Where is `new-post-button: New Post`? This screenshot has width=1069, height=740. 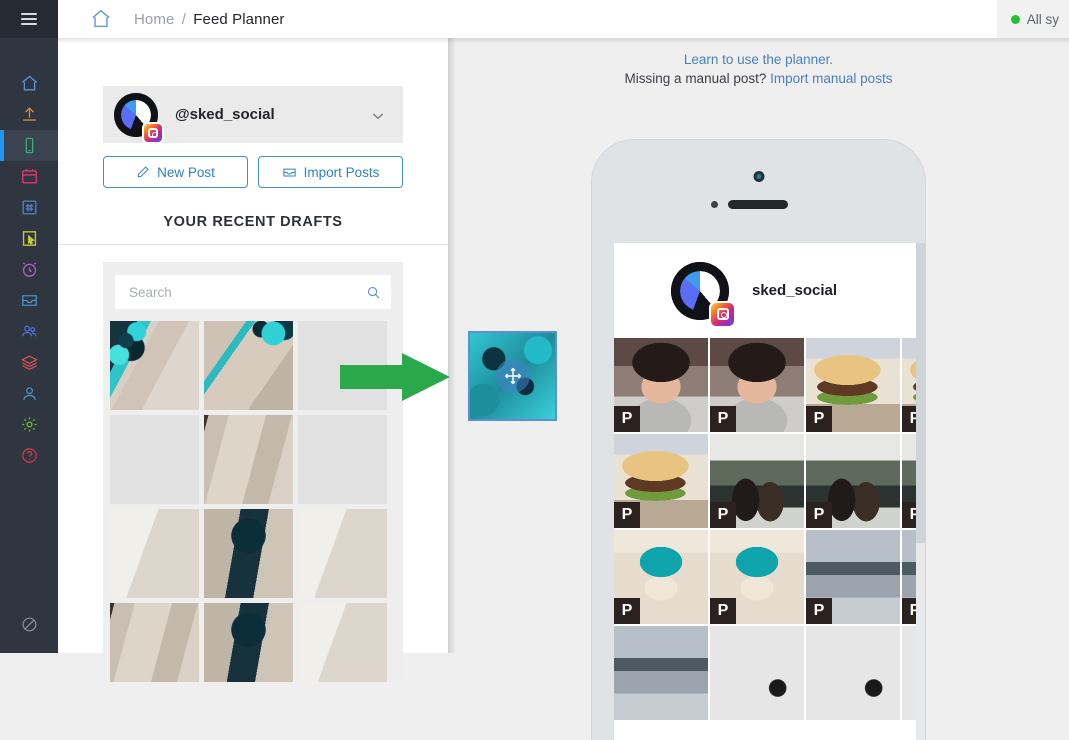 new-post-button: New Post is located at coordinates (175, 172).